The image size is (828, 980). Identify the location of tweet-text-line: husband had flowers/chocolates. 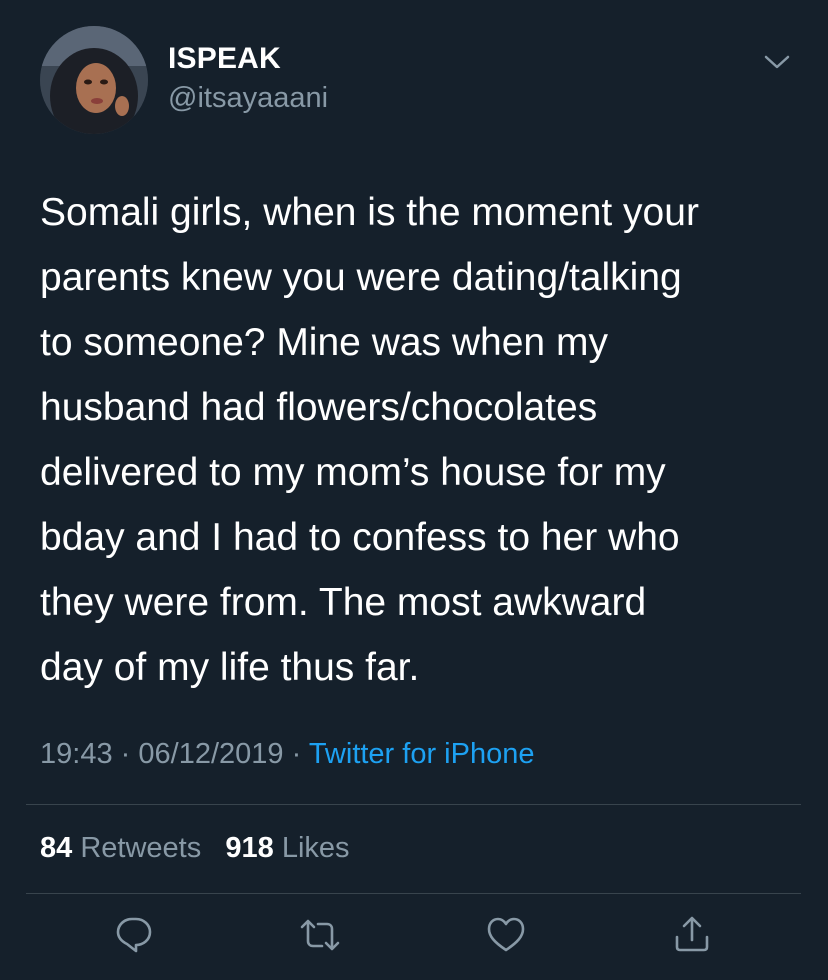
(319, 407).